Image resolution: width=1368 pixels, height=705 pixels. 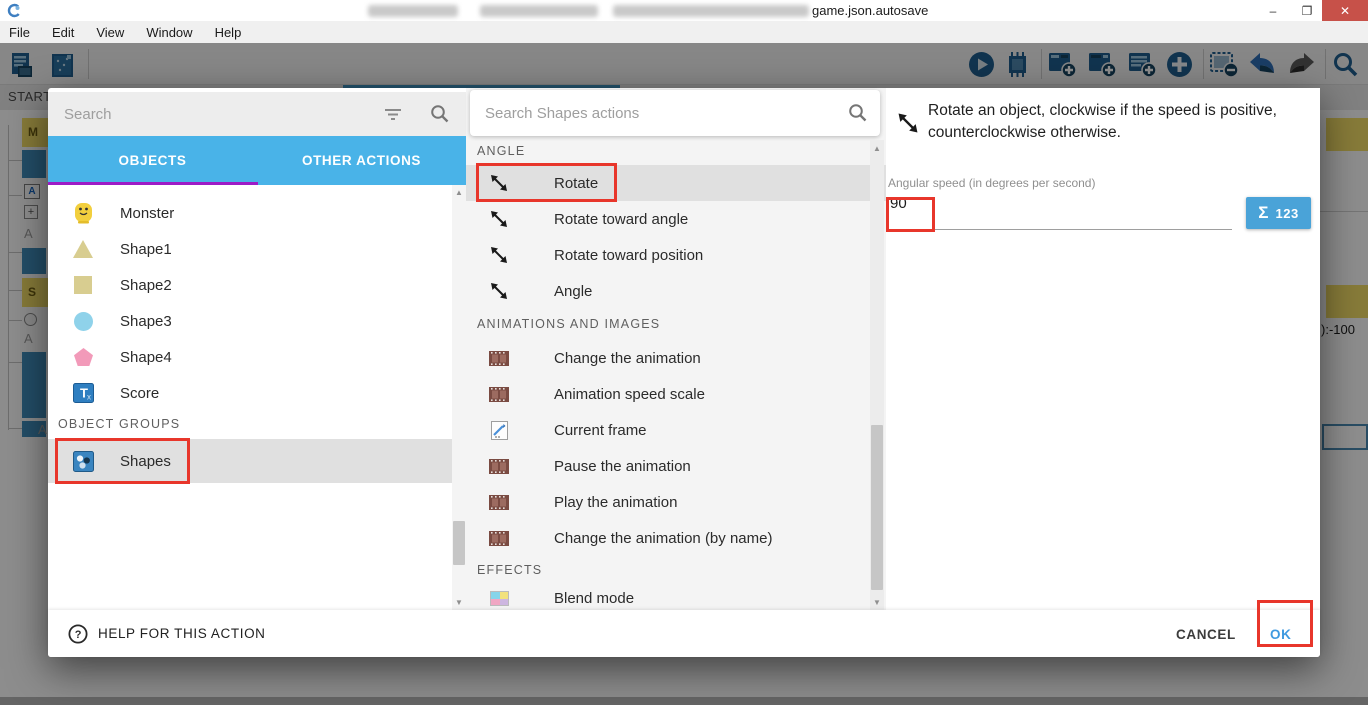 What do you see at coordinates (1345, 10) in the screenshot?
I see `close-button: ✕` at bounding box center [1345, 10].